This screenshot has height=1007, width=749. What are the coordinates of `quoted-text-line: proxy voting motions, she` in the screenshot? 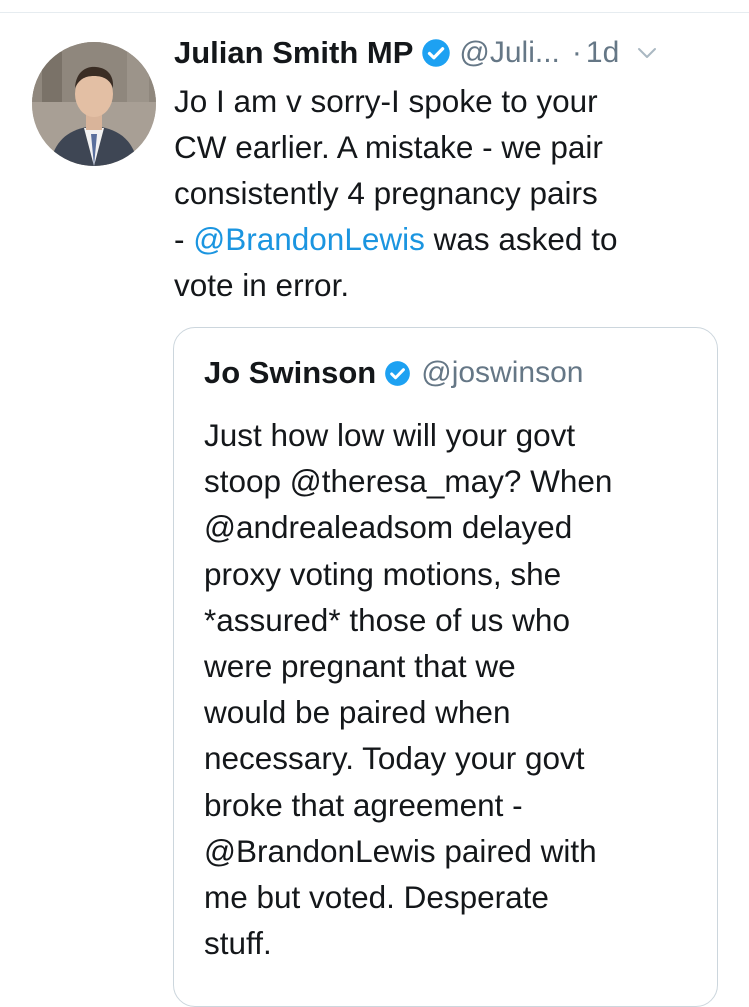 It's located at (383, 573).